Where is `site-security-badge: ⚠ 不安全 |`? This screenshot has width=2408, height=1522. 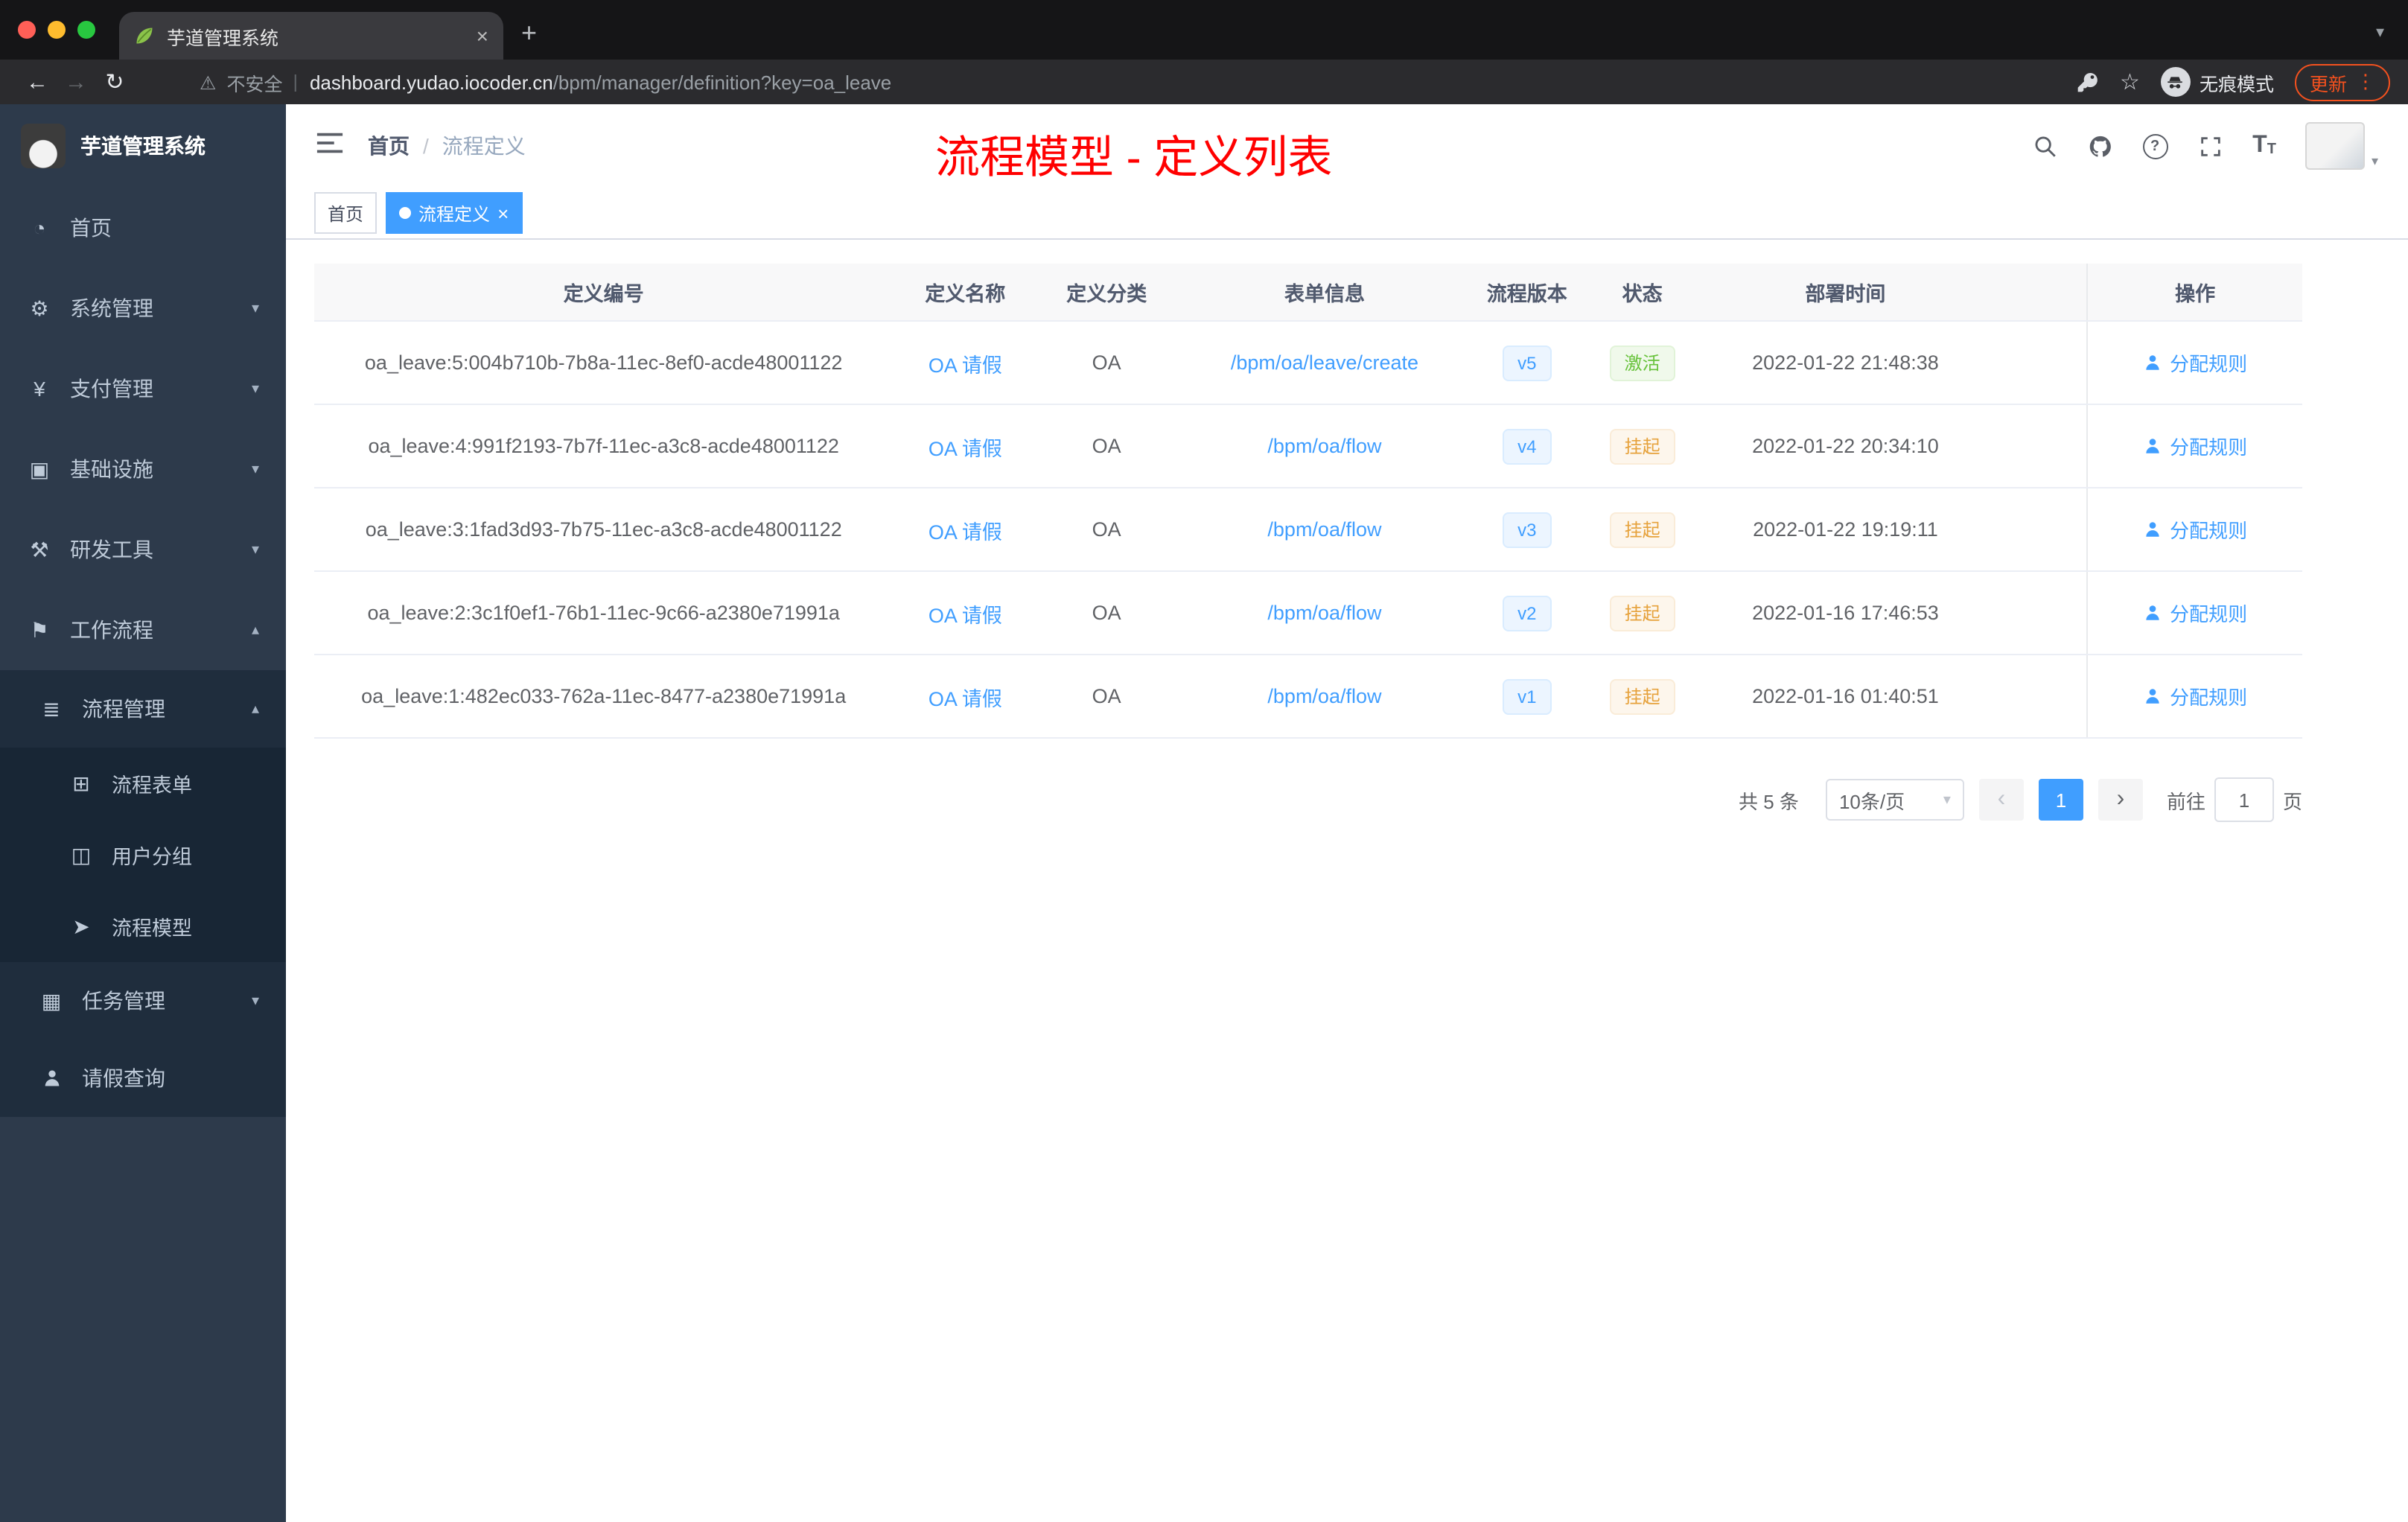 site-security-badge: ⚠ 不安全 | is located at coordinates (249, 82).